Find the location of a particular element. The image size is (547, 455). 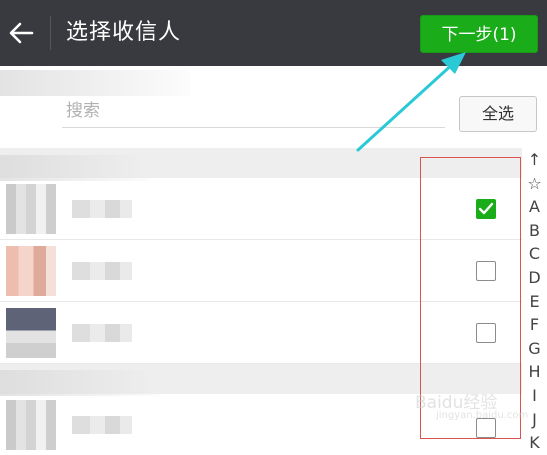

index-letter: I is located at coordinates (534, 396).